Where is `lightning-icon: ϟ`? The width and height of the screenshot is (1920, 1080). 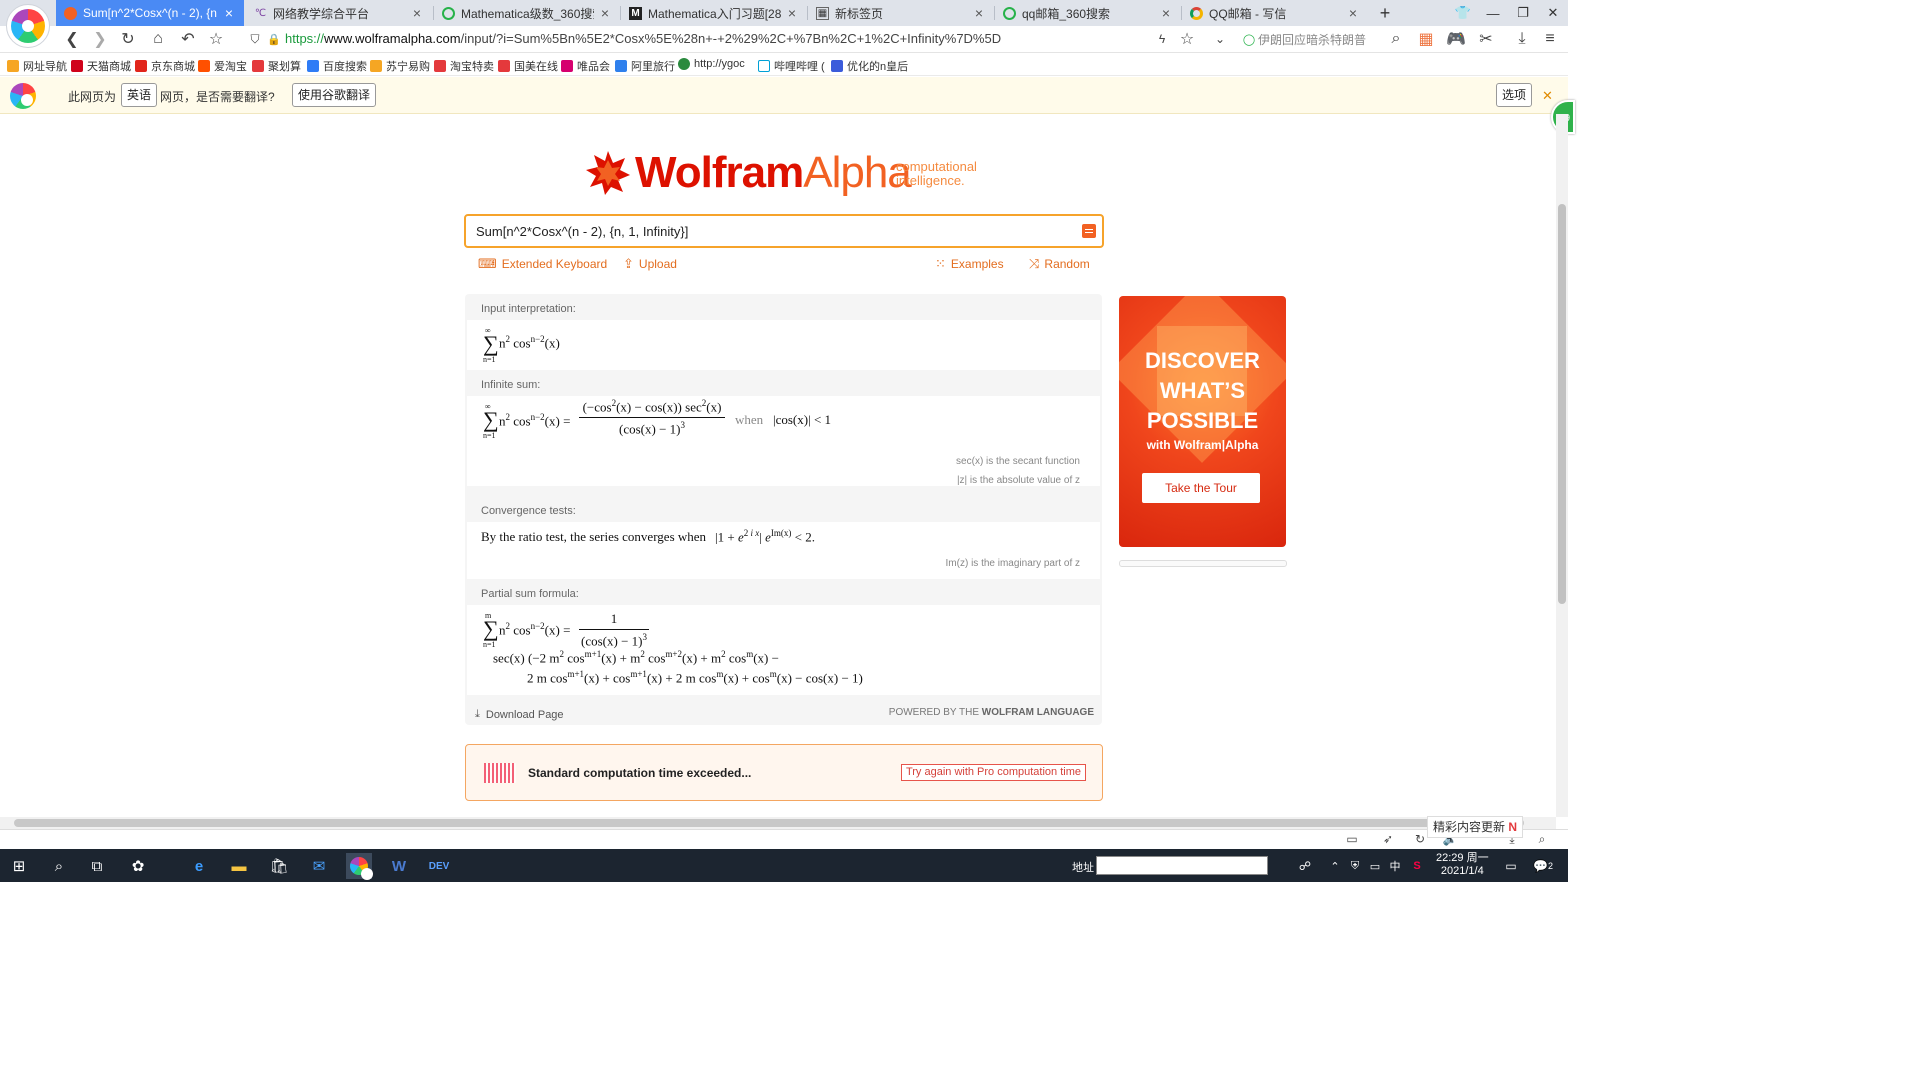 lightning-icon: ϟ is located at coordinates (1162, 39).